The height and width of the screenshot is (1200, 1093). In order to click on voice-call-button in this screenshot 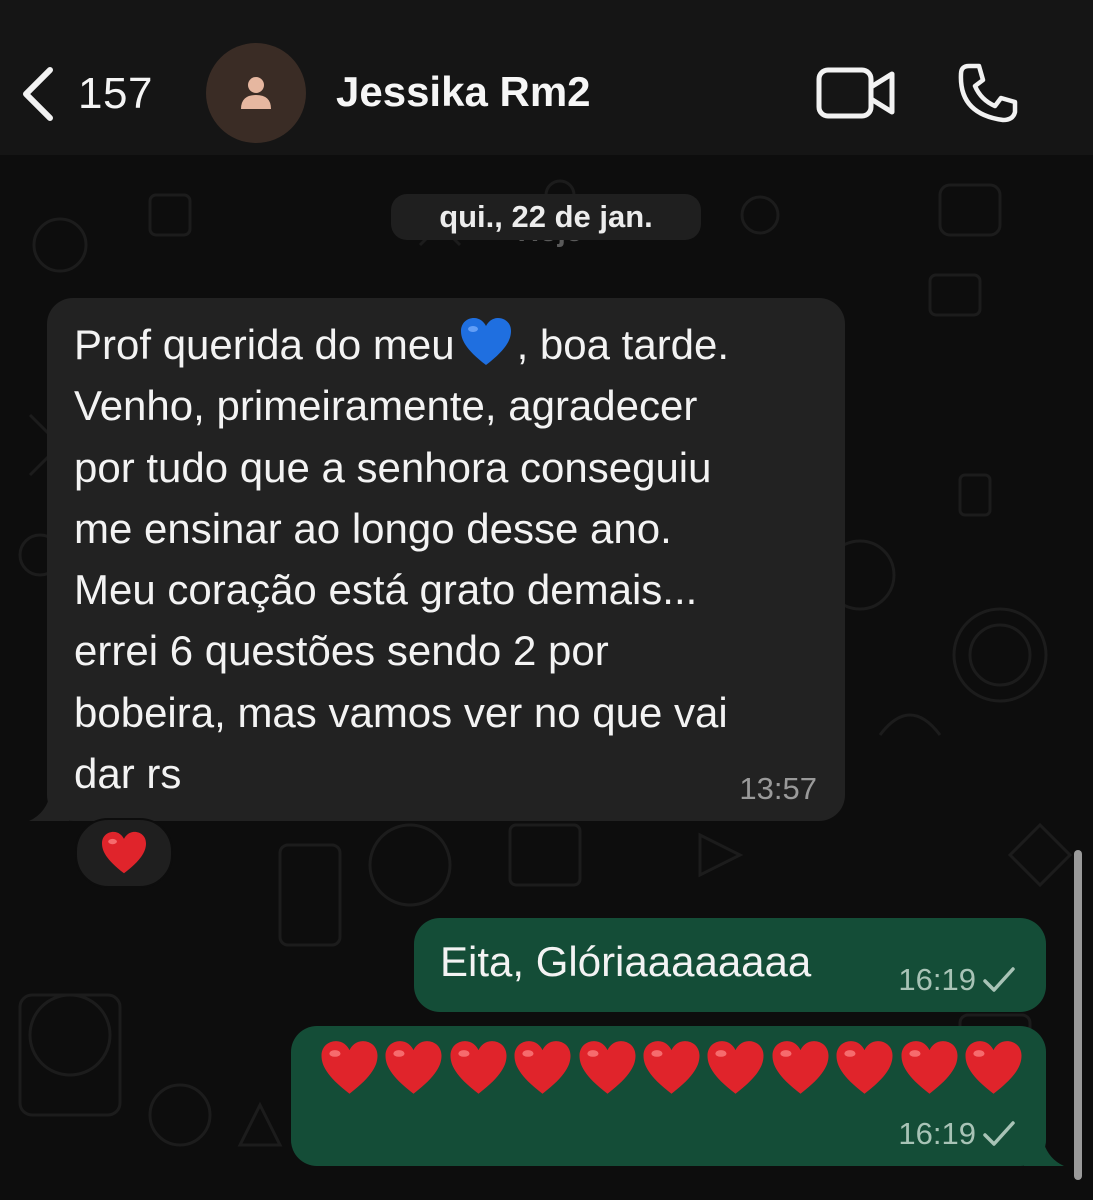, I will do `click(987, 93)`.